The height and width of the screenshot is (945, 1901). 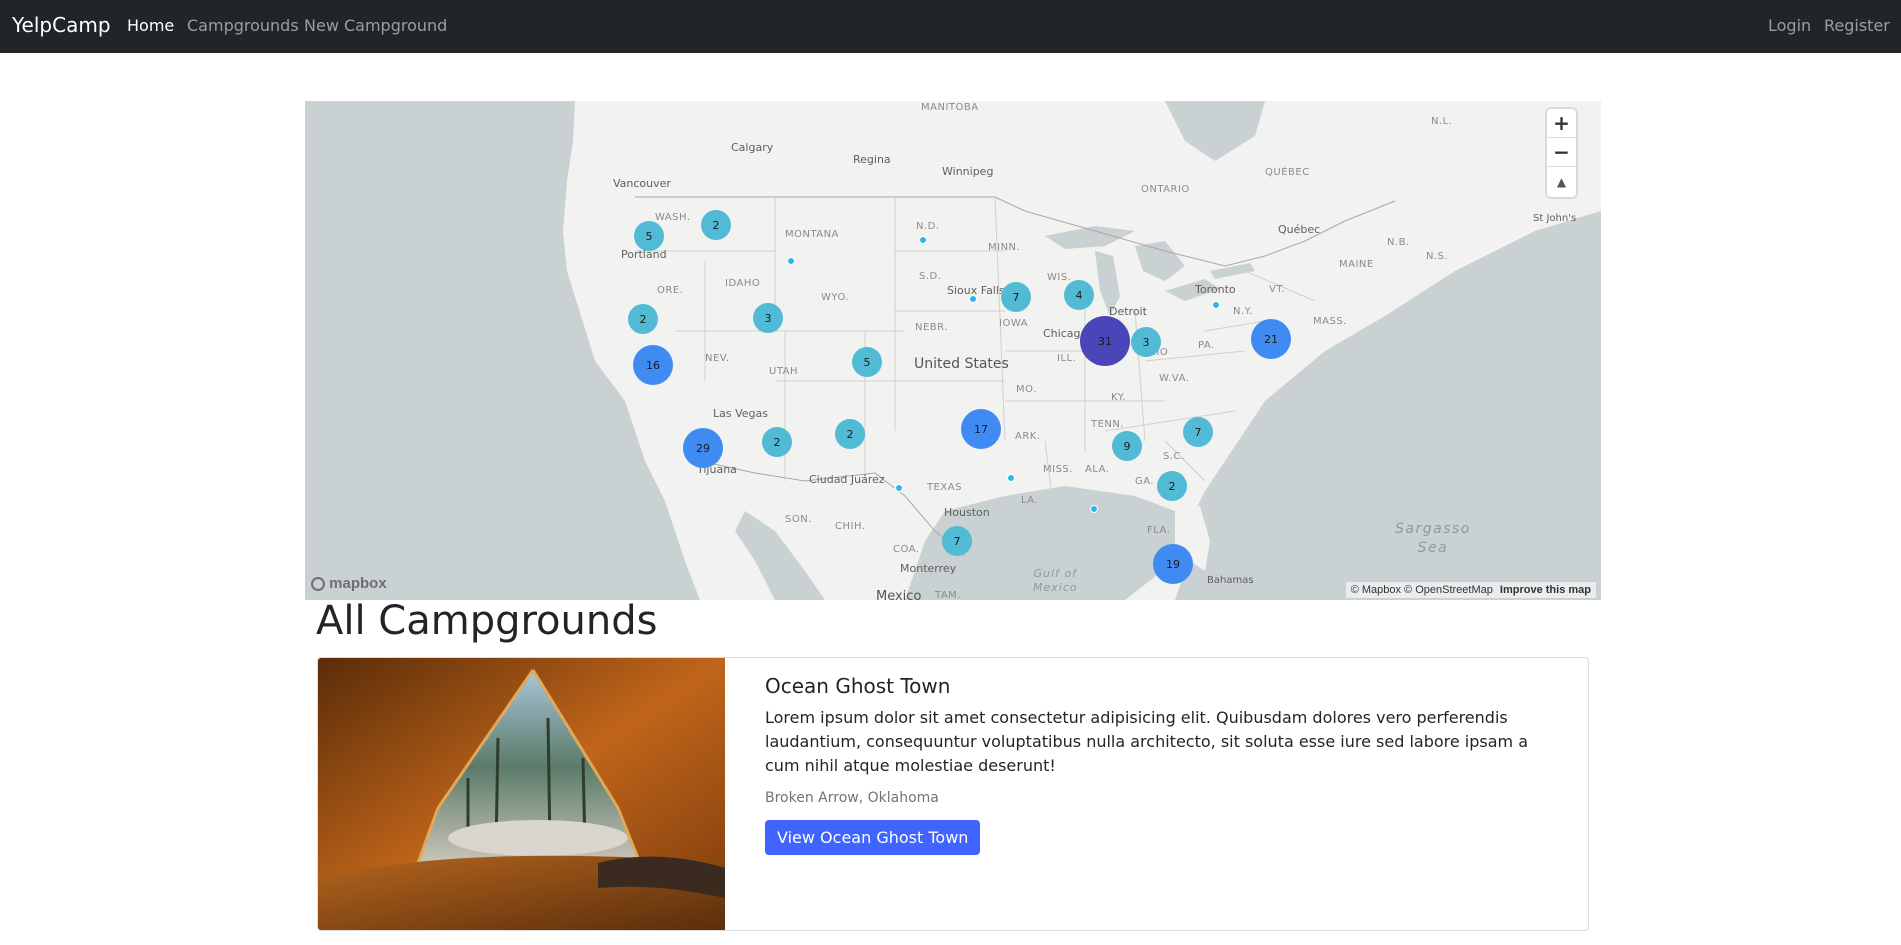 I want to click on map-label-quebec-city: Québec, so click(x=1299, y=229).